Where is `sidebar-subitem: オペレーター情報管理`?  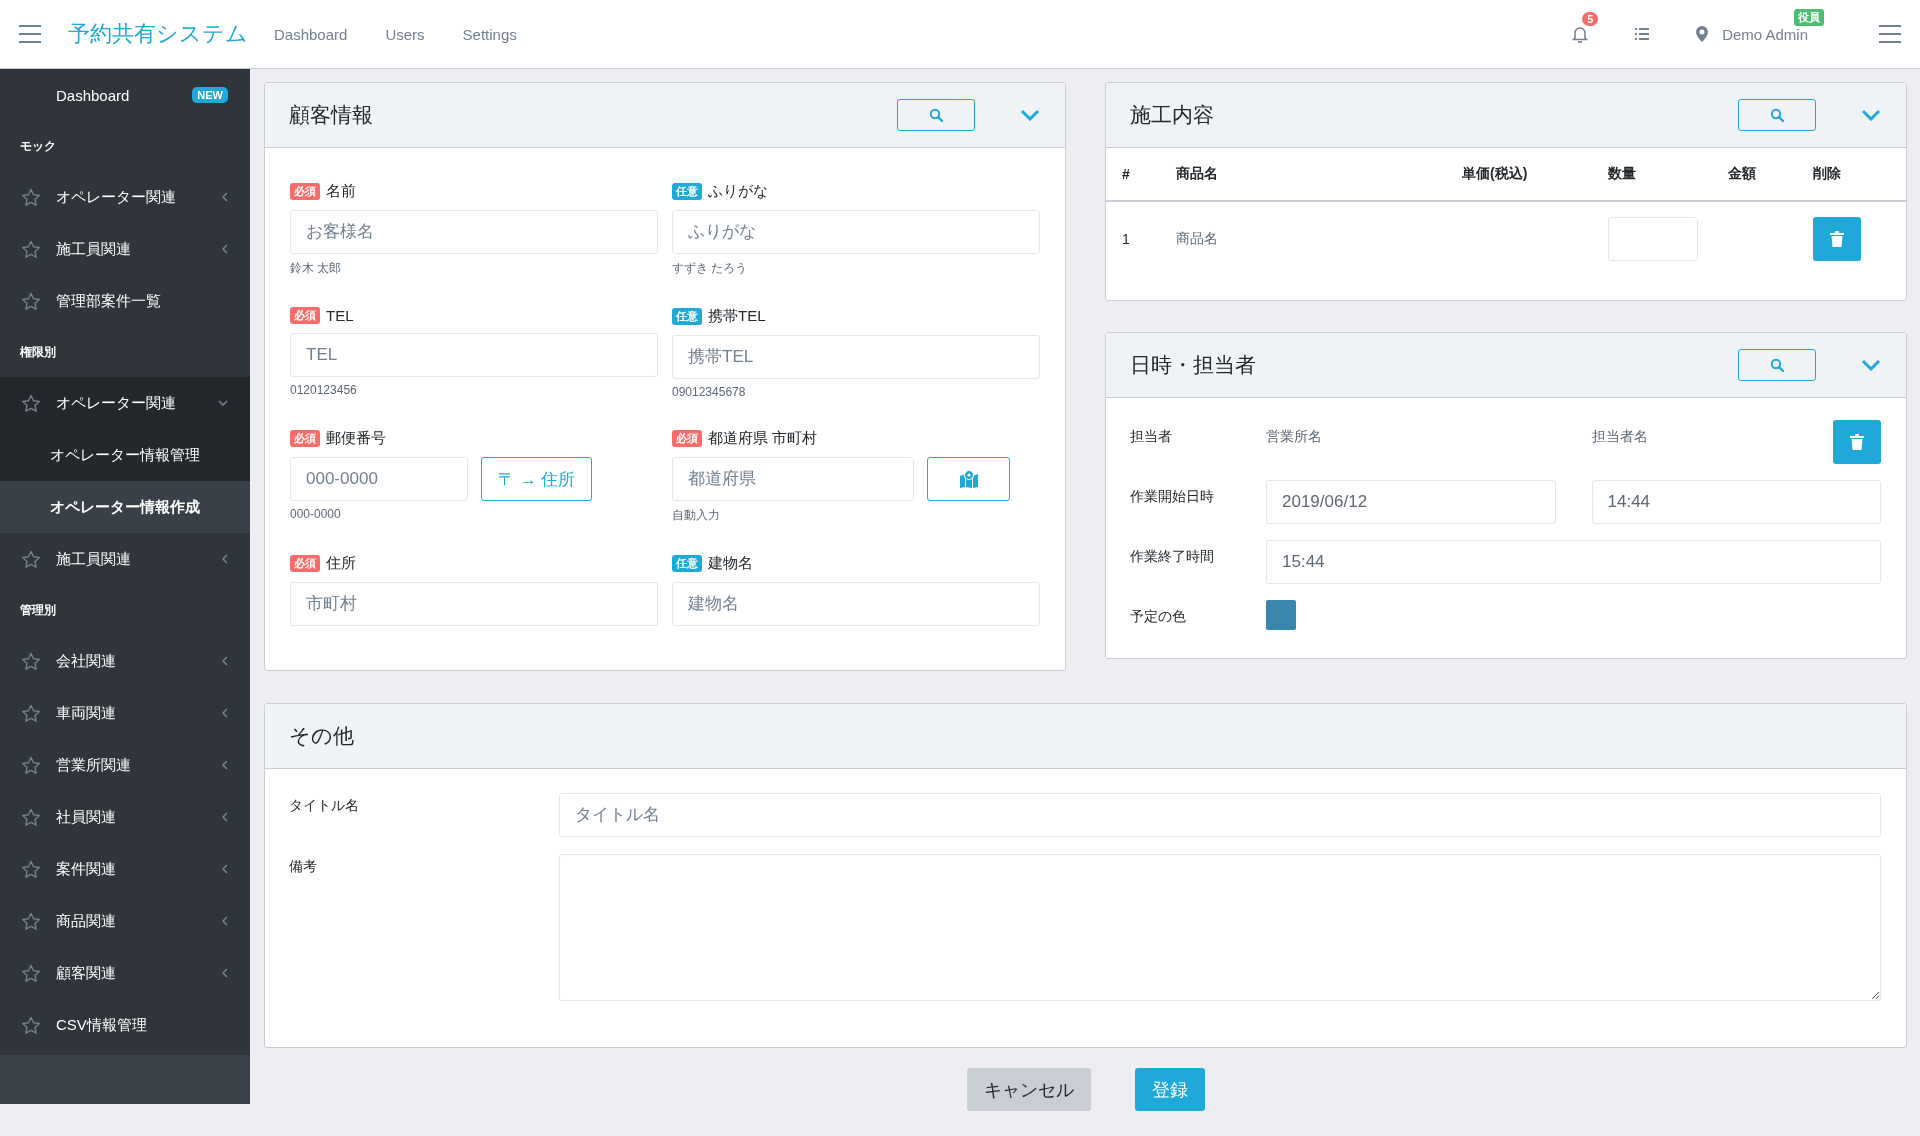
sidebar-subitem: オペレーター情報管理 is located at coordinates (125, 455).